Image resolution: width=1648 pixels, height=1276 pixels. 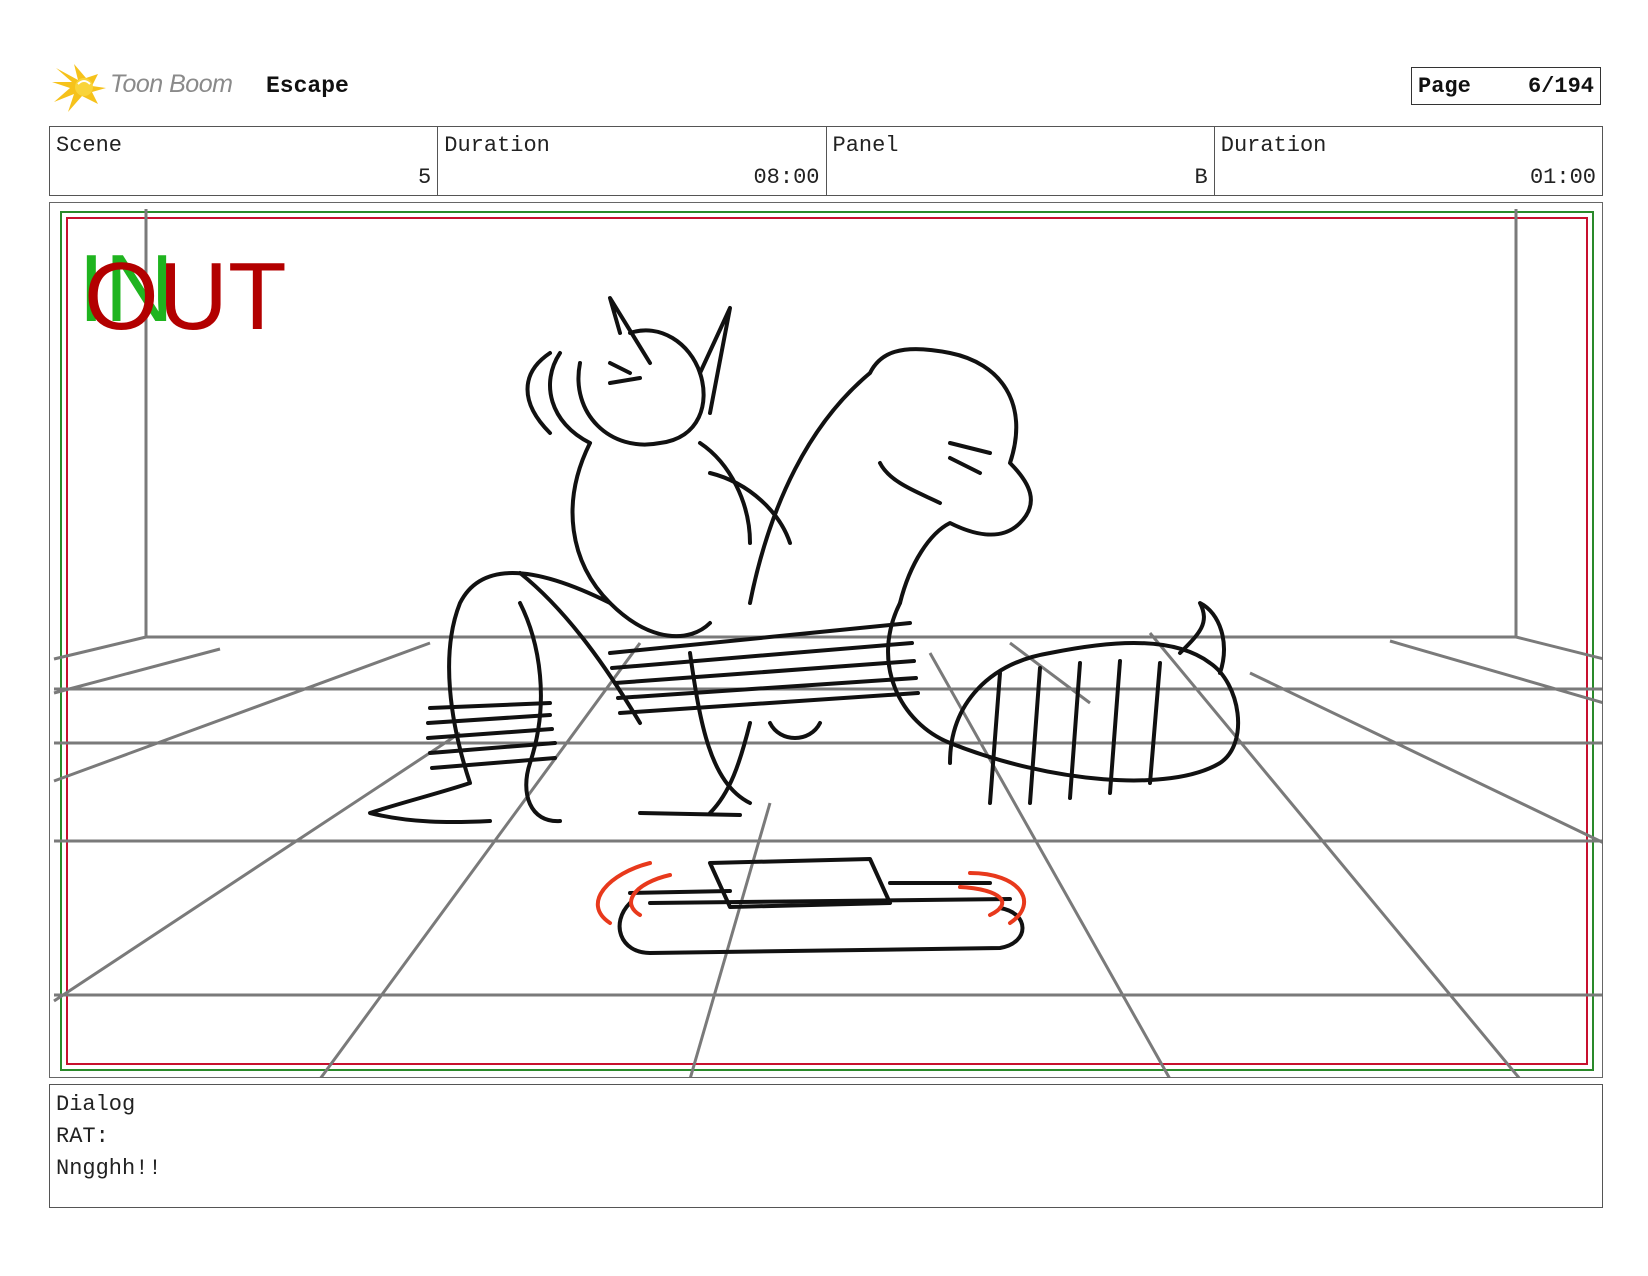 What do you see at coordinates (1408, 161) in the screenshot?
I see `panel-duration-cell: Duration 01:00` at bounding box center [1408, 161].